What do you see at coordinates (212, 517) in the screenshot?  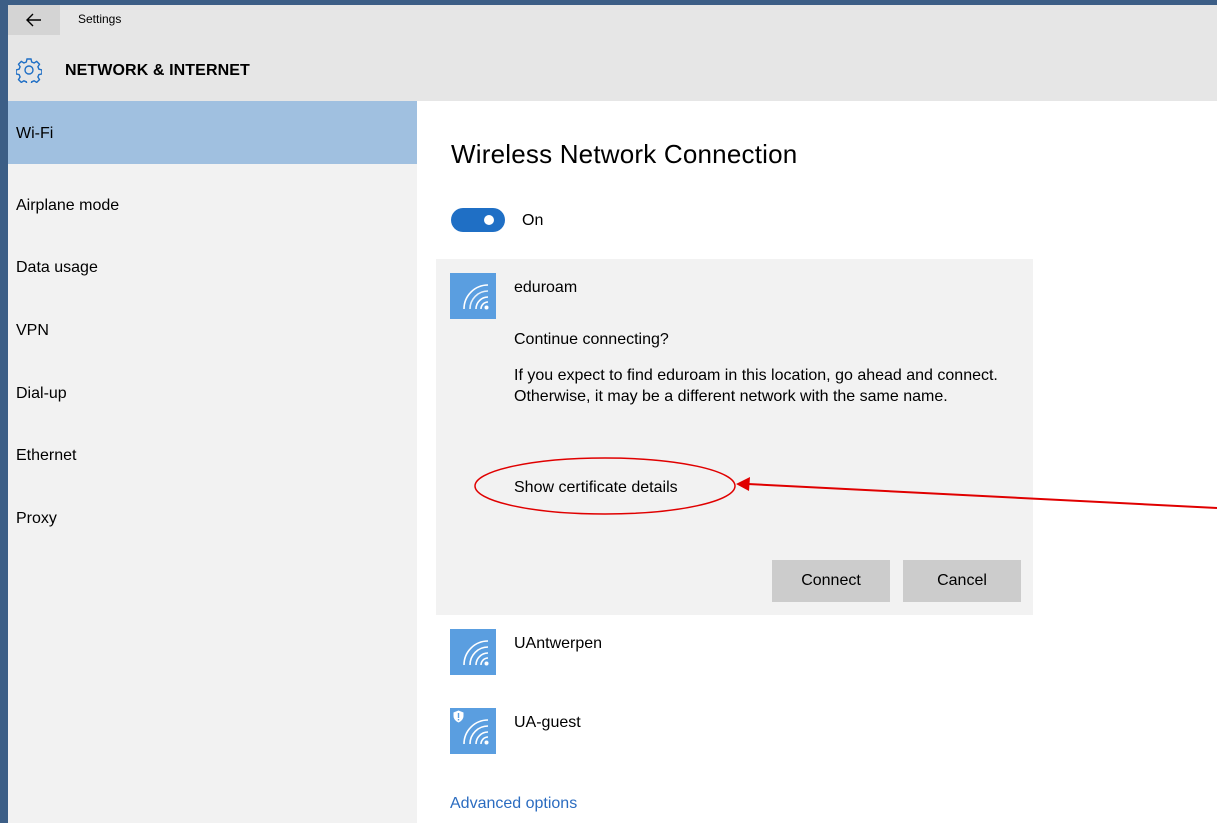 I see `sidebar-item-proxy: Proxy` at bounding box center [212, 517].